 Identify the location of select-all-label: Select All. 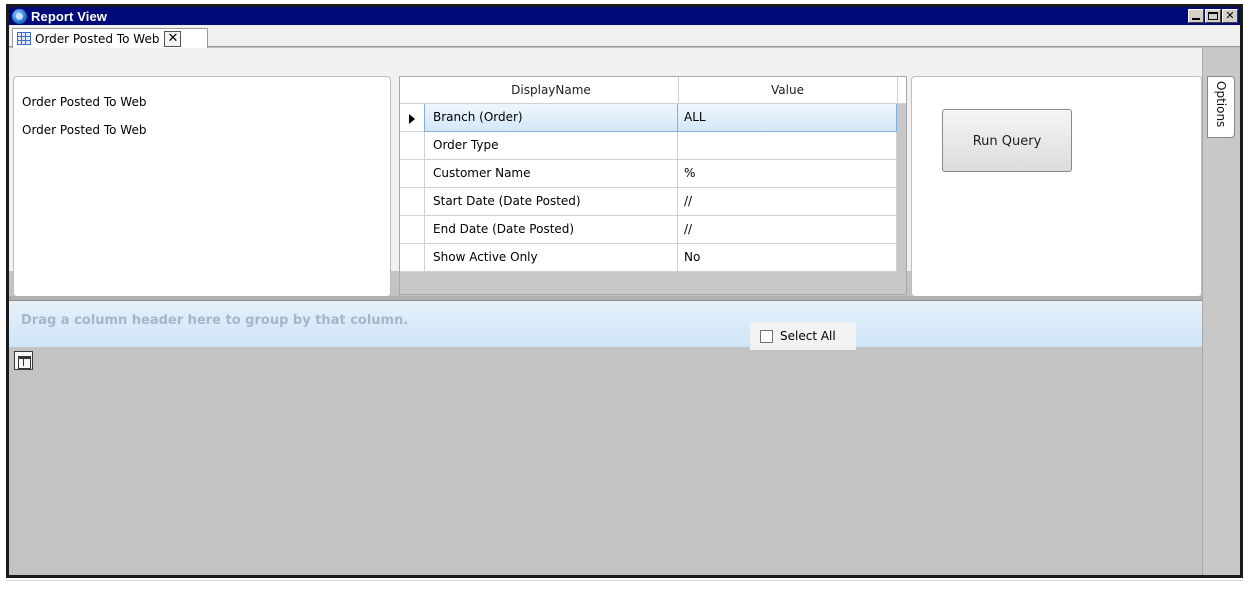
(808, 336).